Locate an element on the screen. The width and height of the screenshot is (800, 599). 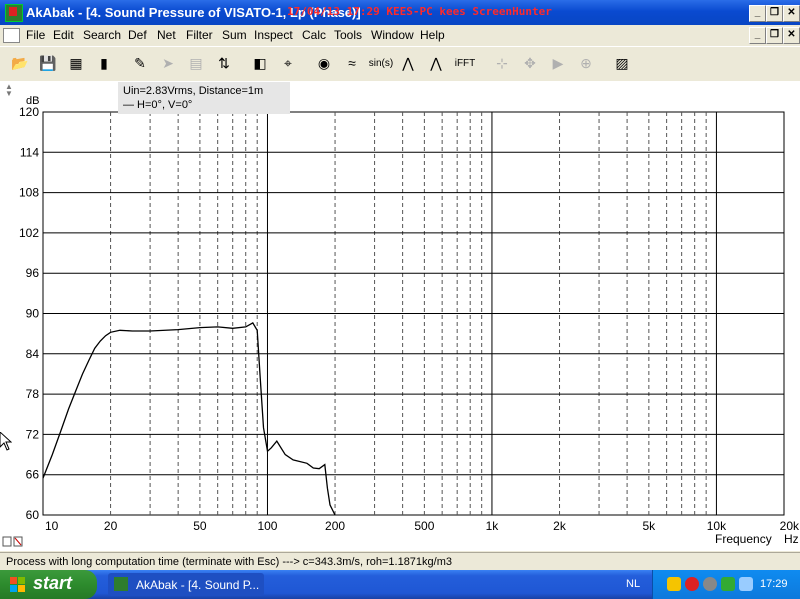
menu-inspect: Inspect is located at coordinates (273, 35).